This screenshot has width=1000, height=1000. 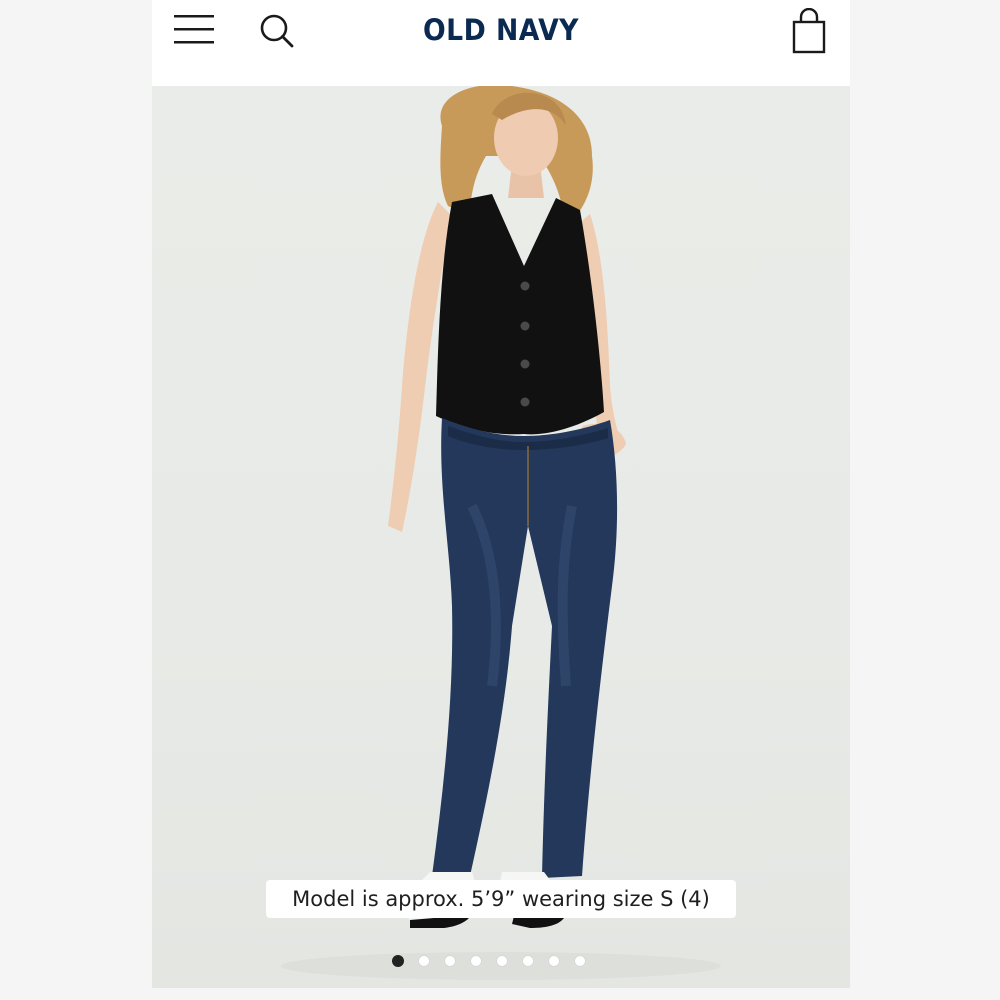 I want to click on brand-logo: OLD NAVY, so click(x=501, y=30).